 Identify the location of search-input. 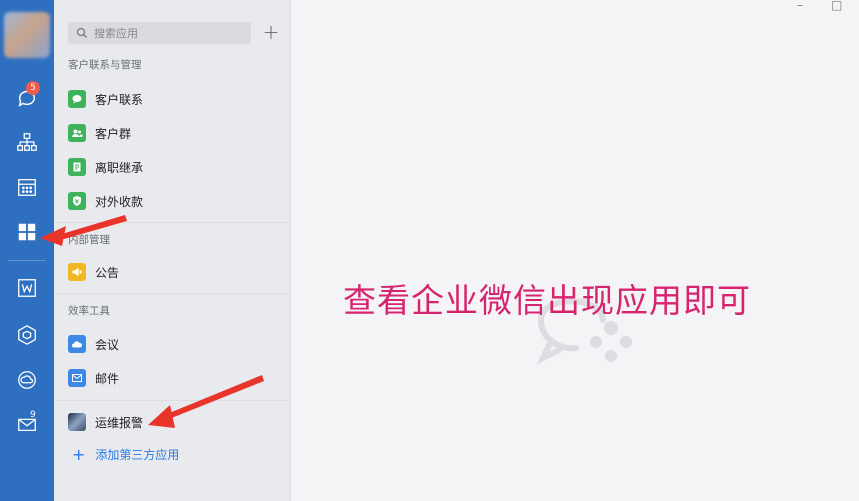
(169, 33).